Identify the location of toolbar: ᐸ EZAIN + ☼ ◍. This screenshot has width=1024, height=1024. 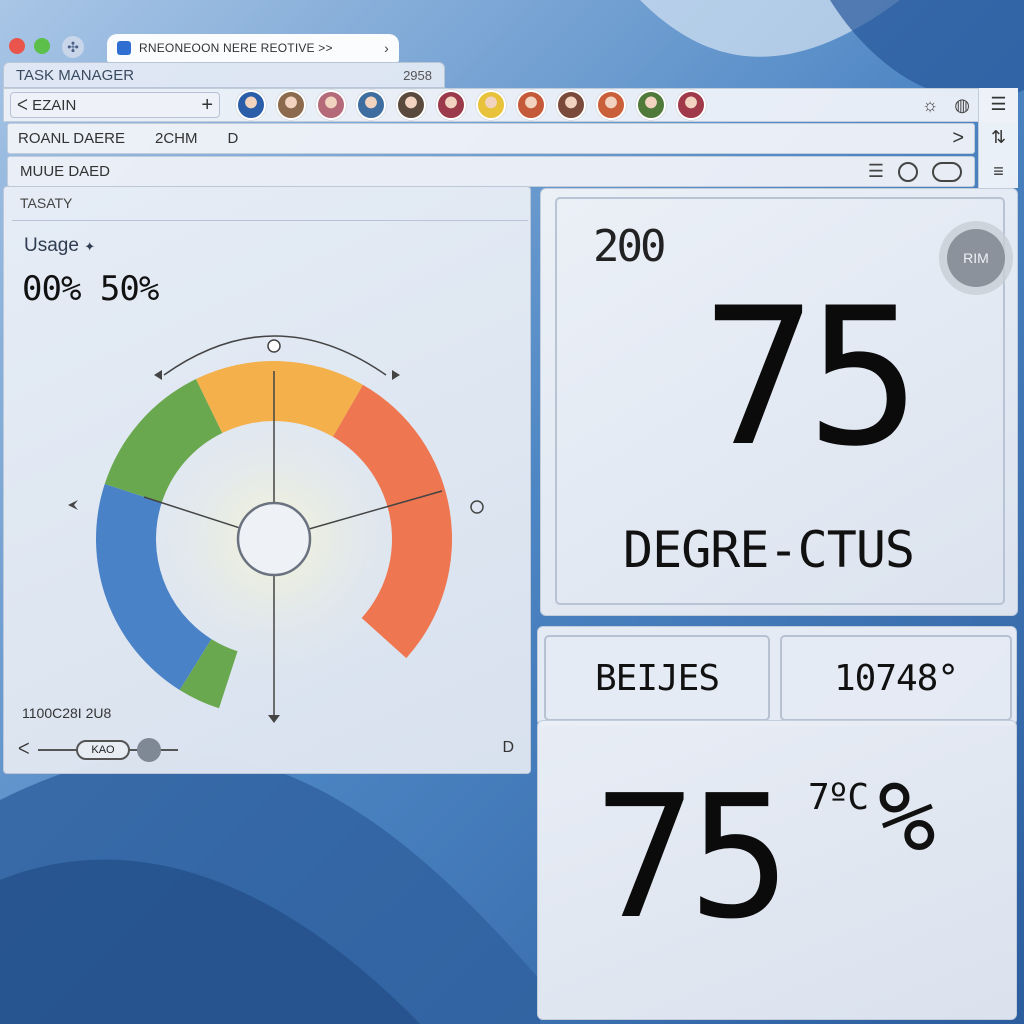
(510, 105).